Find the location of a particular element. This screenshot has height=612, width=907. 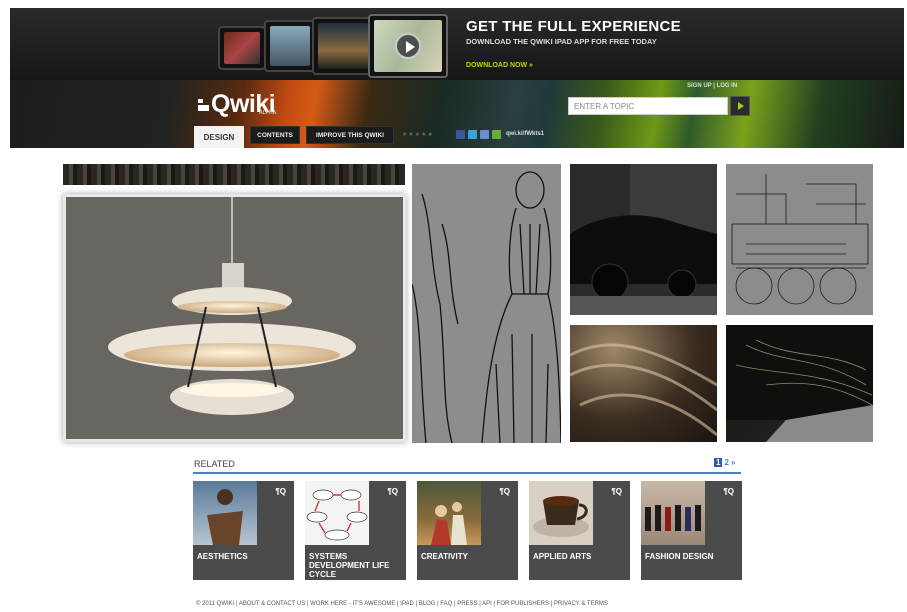

alpha-tag: ALPHA is located at coordinates (268, 113).